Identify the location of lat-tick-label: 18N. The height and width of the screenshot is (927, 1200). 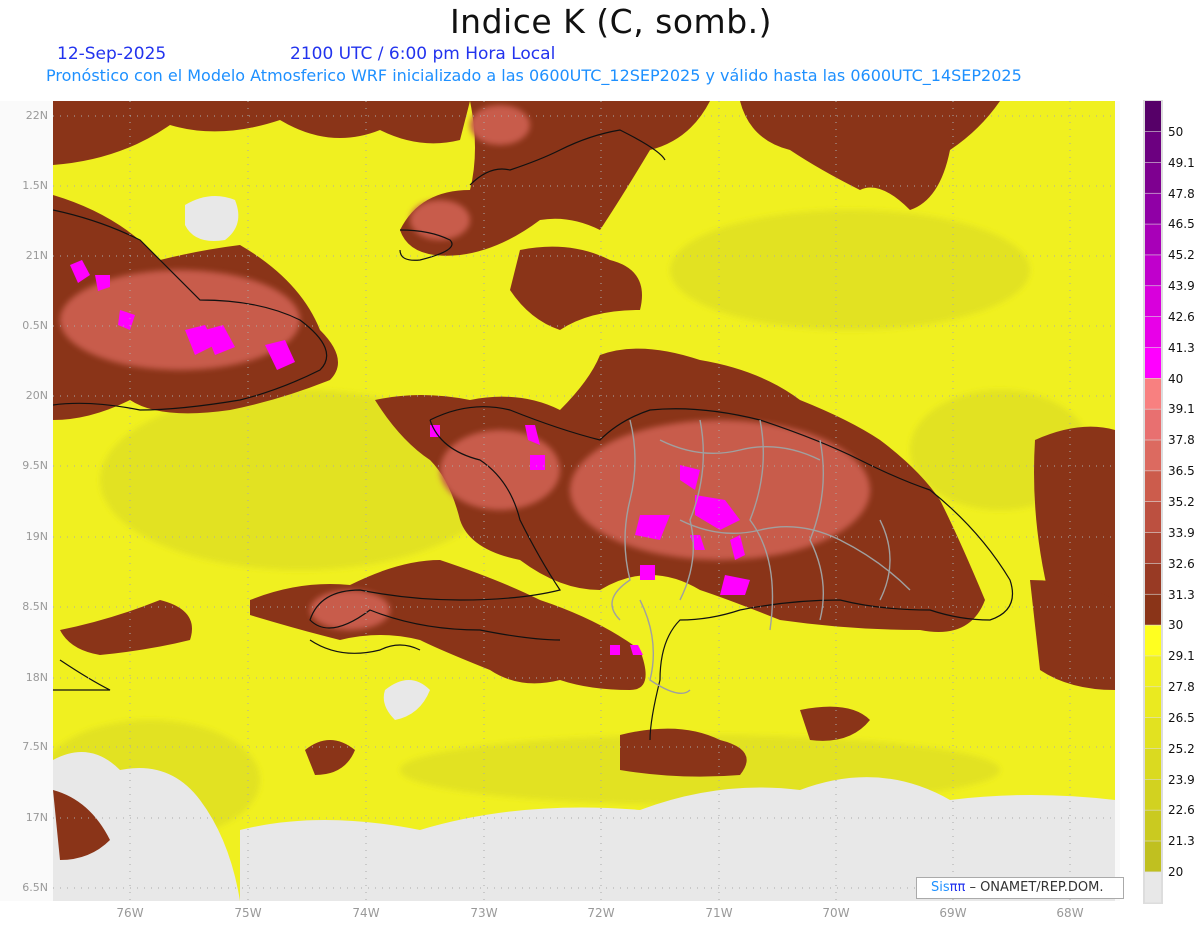
(36, 677).